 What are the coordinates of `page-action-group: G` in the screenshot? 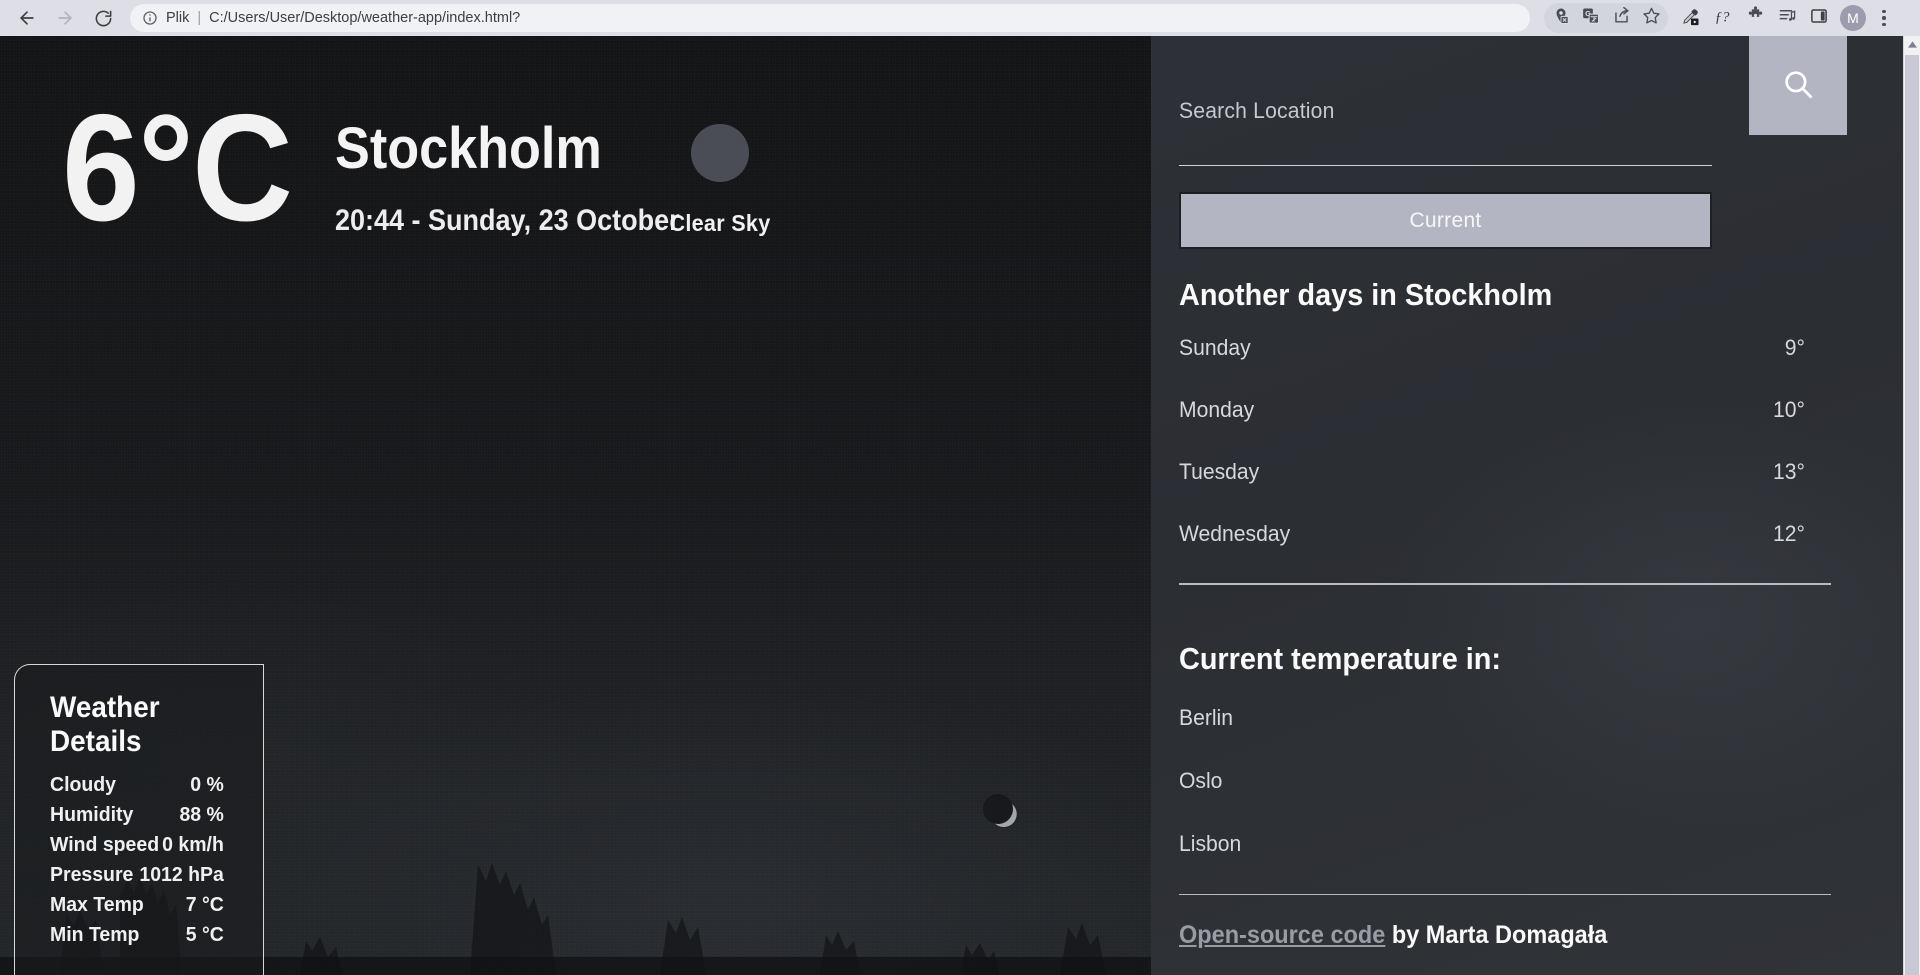 It's located at (1606, 18).